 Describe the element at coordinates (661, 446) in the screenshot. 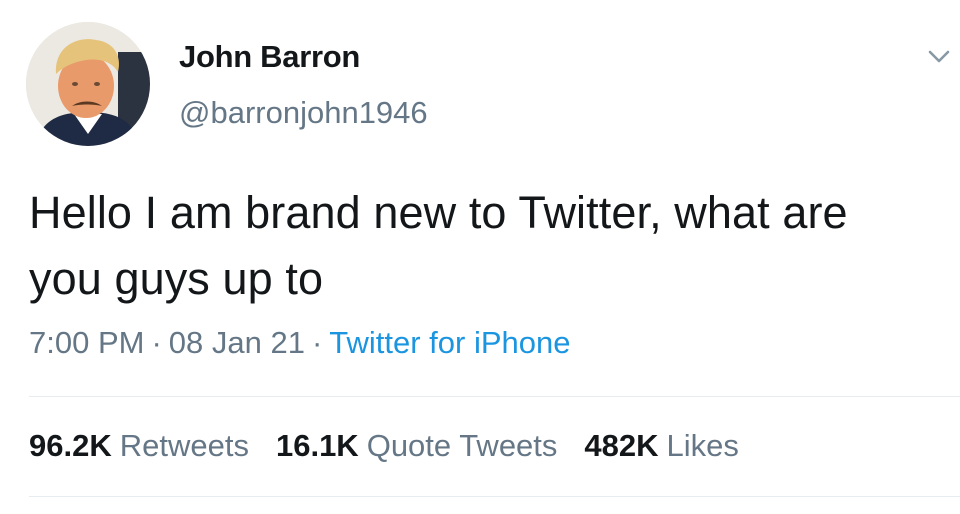

I see `likes-stat: 482K Likes` at that location.